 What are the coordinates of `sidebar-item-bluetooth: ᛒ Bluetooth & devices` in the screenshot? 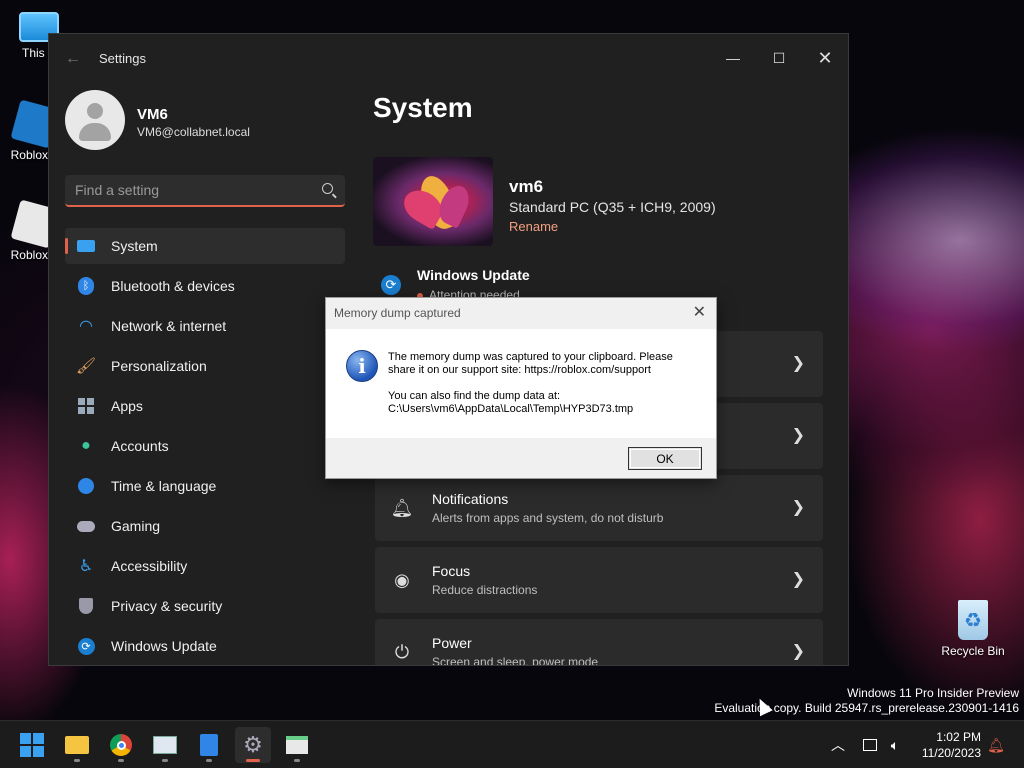 It's located at (205, 286).